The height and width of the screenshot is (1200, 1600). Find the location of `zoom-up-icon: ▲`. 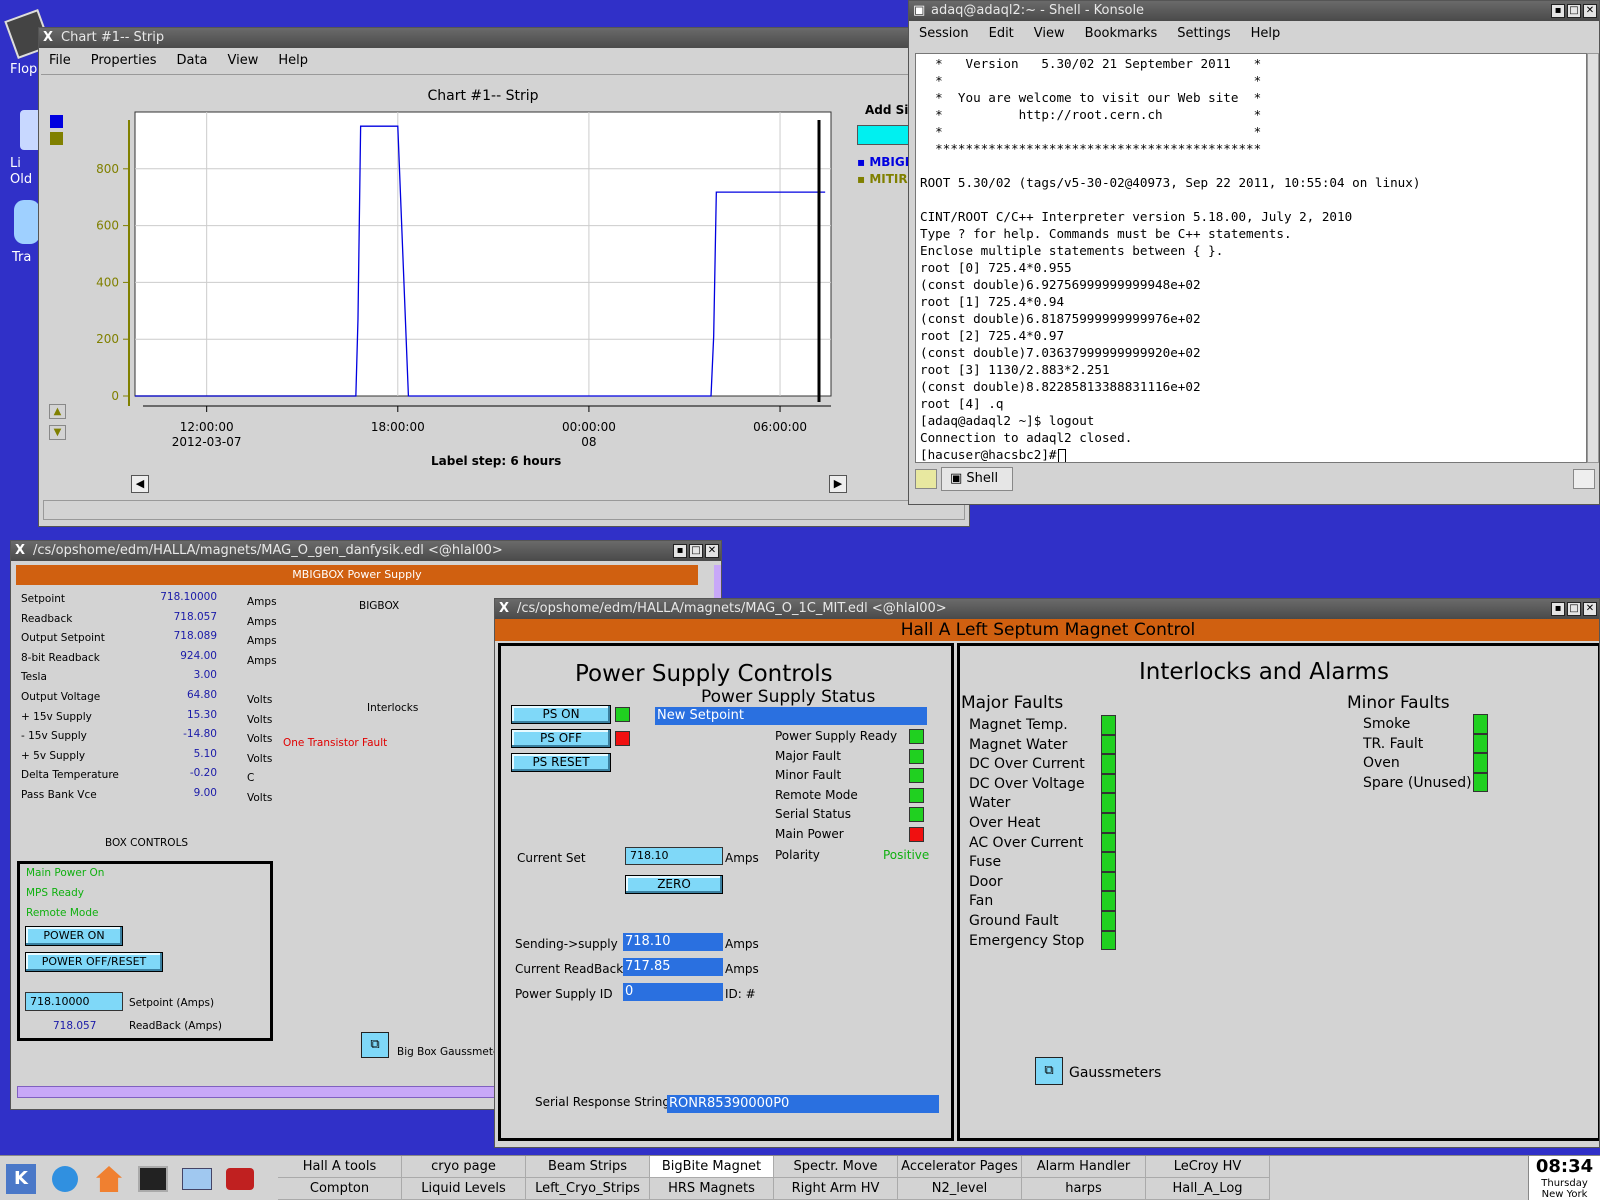

zoom-up-icon: ▲ is located at coordinates (57, 411).